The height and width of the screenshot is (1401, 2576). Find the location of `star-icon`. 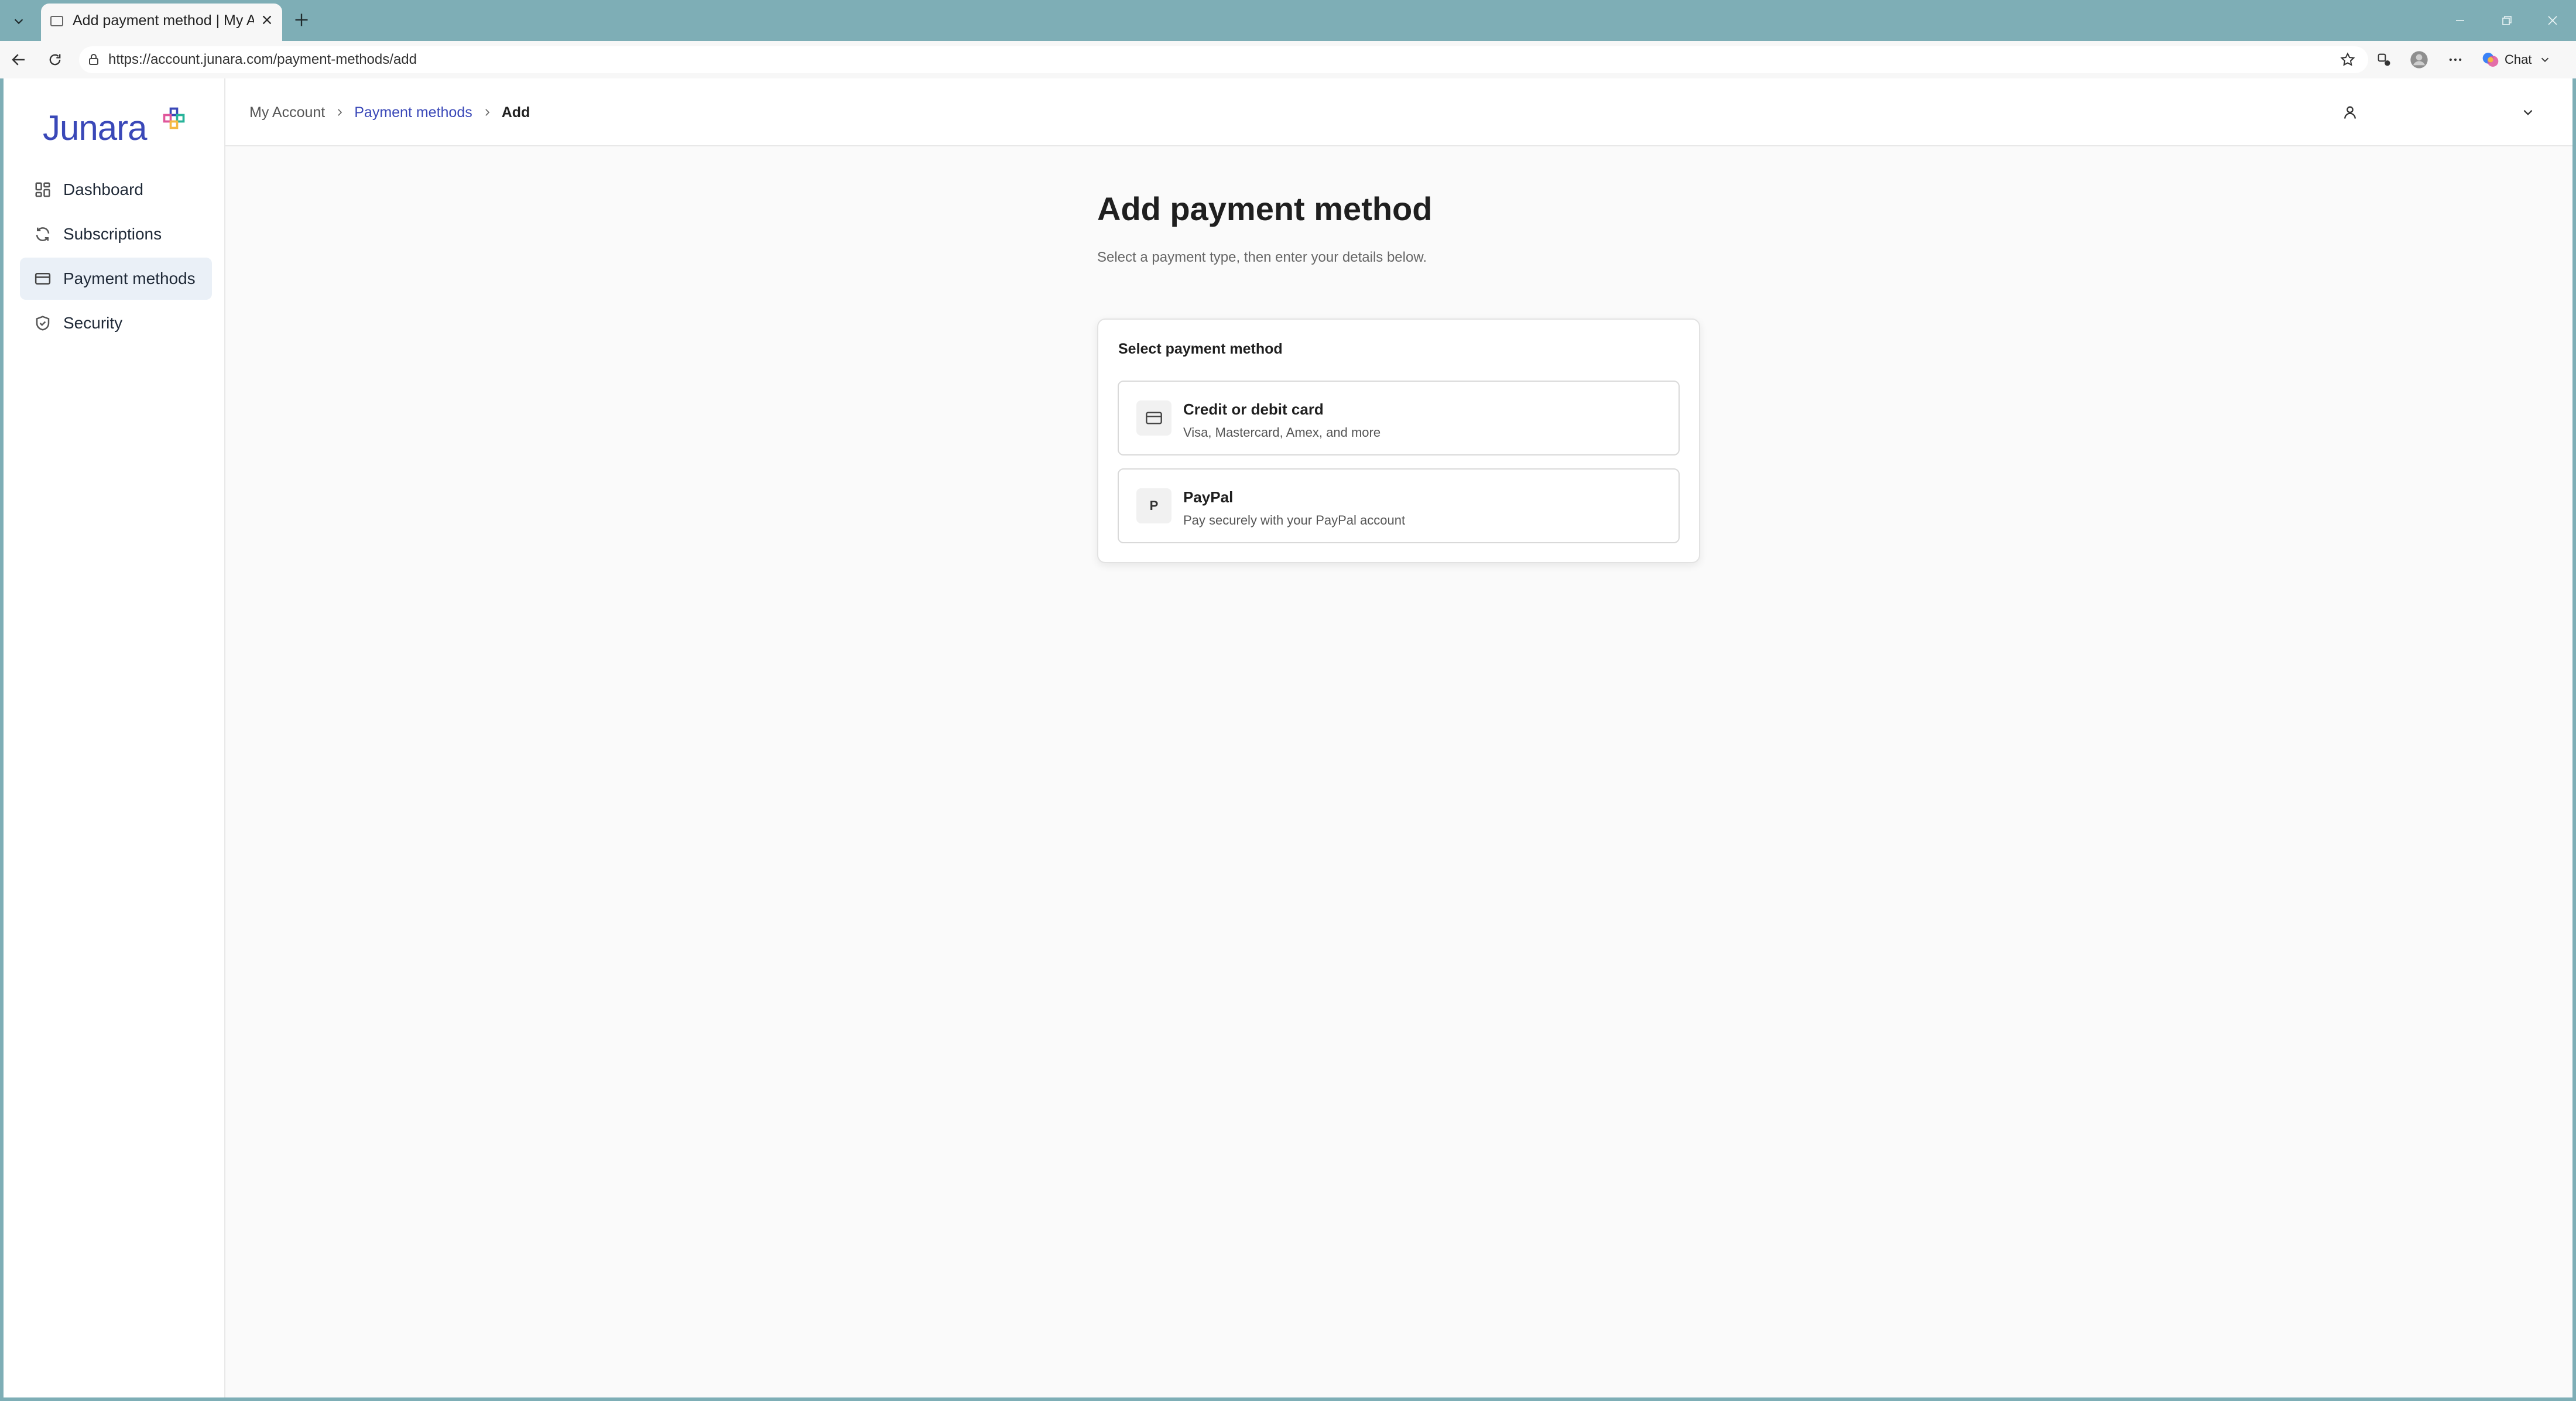

star-icon is located at coordinates (2347, 59).